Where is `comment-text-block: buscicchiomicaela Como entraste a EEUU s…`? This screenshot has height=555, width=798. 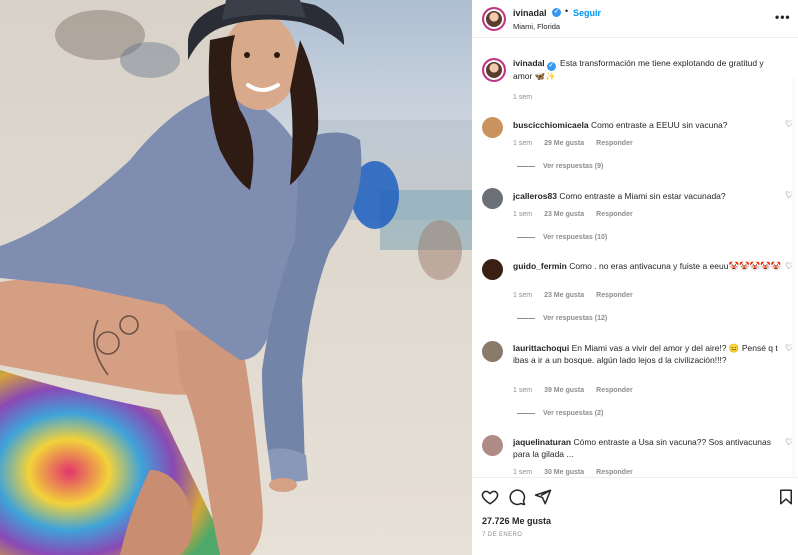
comment-text-block: buscicchiomicaela Como entraste a EEUU s… is located at coordinates (648, 125).